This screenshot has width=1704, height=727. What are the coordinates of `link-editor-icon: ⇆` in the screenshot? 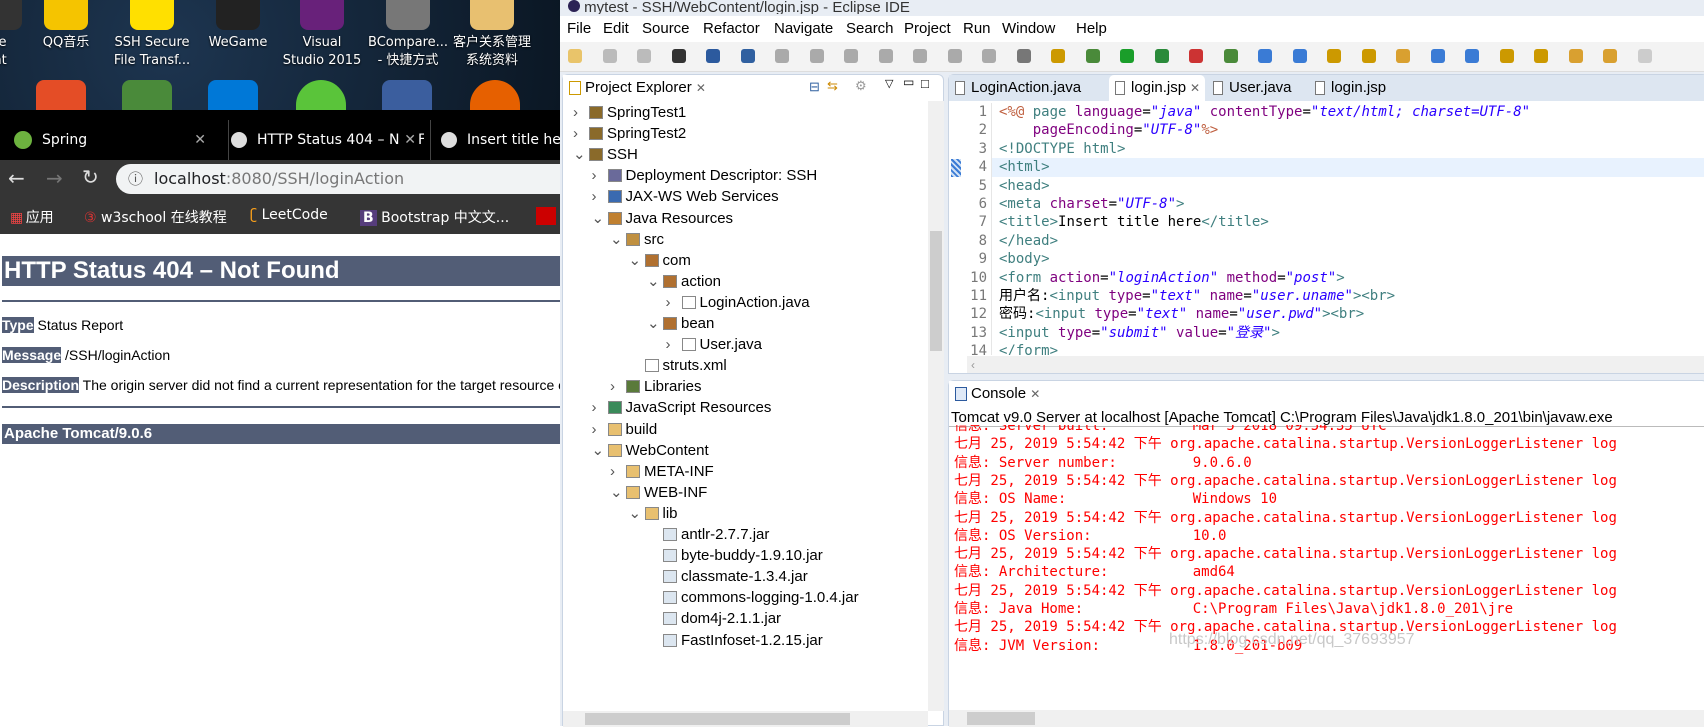 It's located at (832, 86).